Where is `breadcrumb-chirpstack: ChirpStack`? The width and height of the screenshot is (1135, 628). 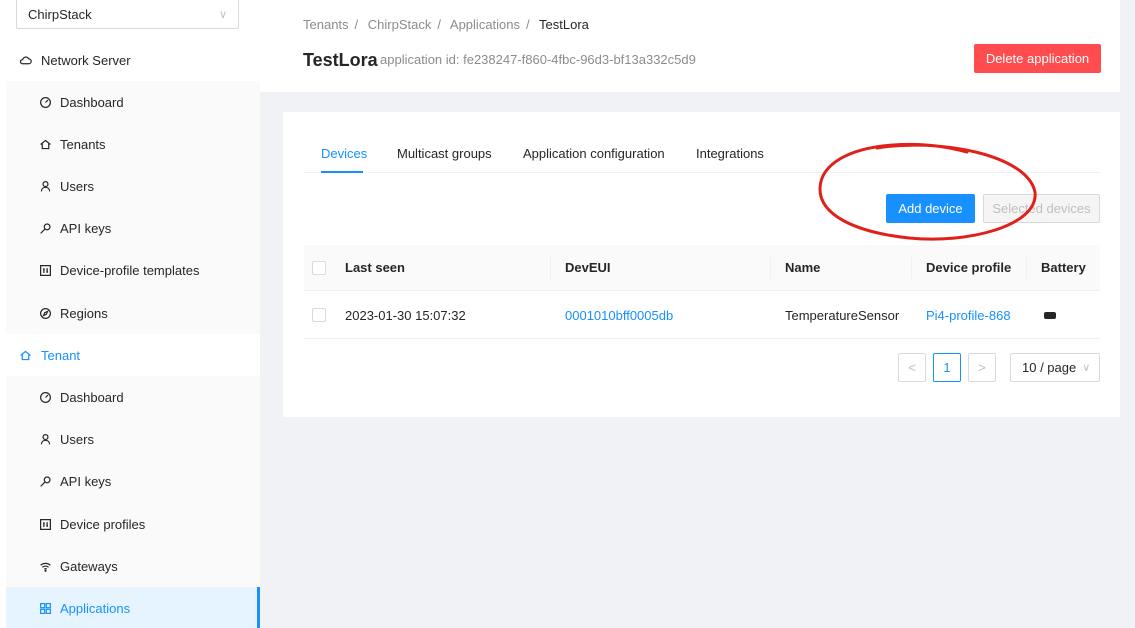 breadcrumb-chirpstack: ChirpStack is located at coordinates (400, 24).